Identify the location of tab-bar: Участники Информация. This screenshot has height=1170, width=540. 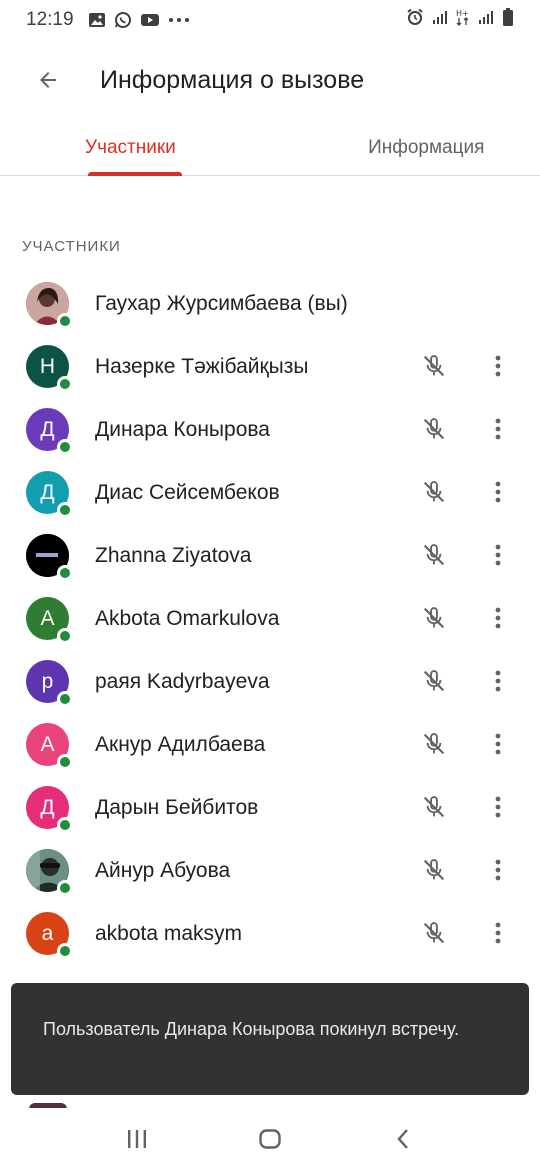
(270, 148).